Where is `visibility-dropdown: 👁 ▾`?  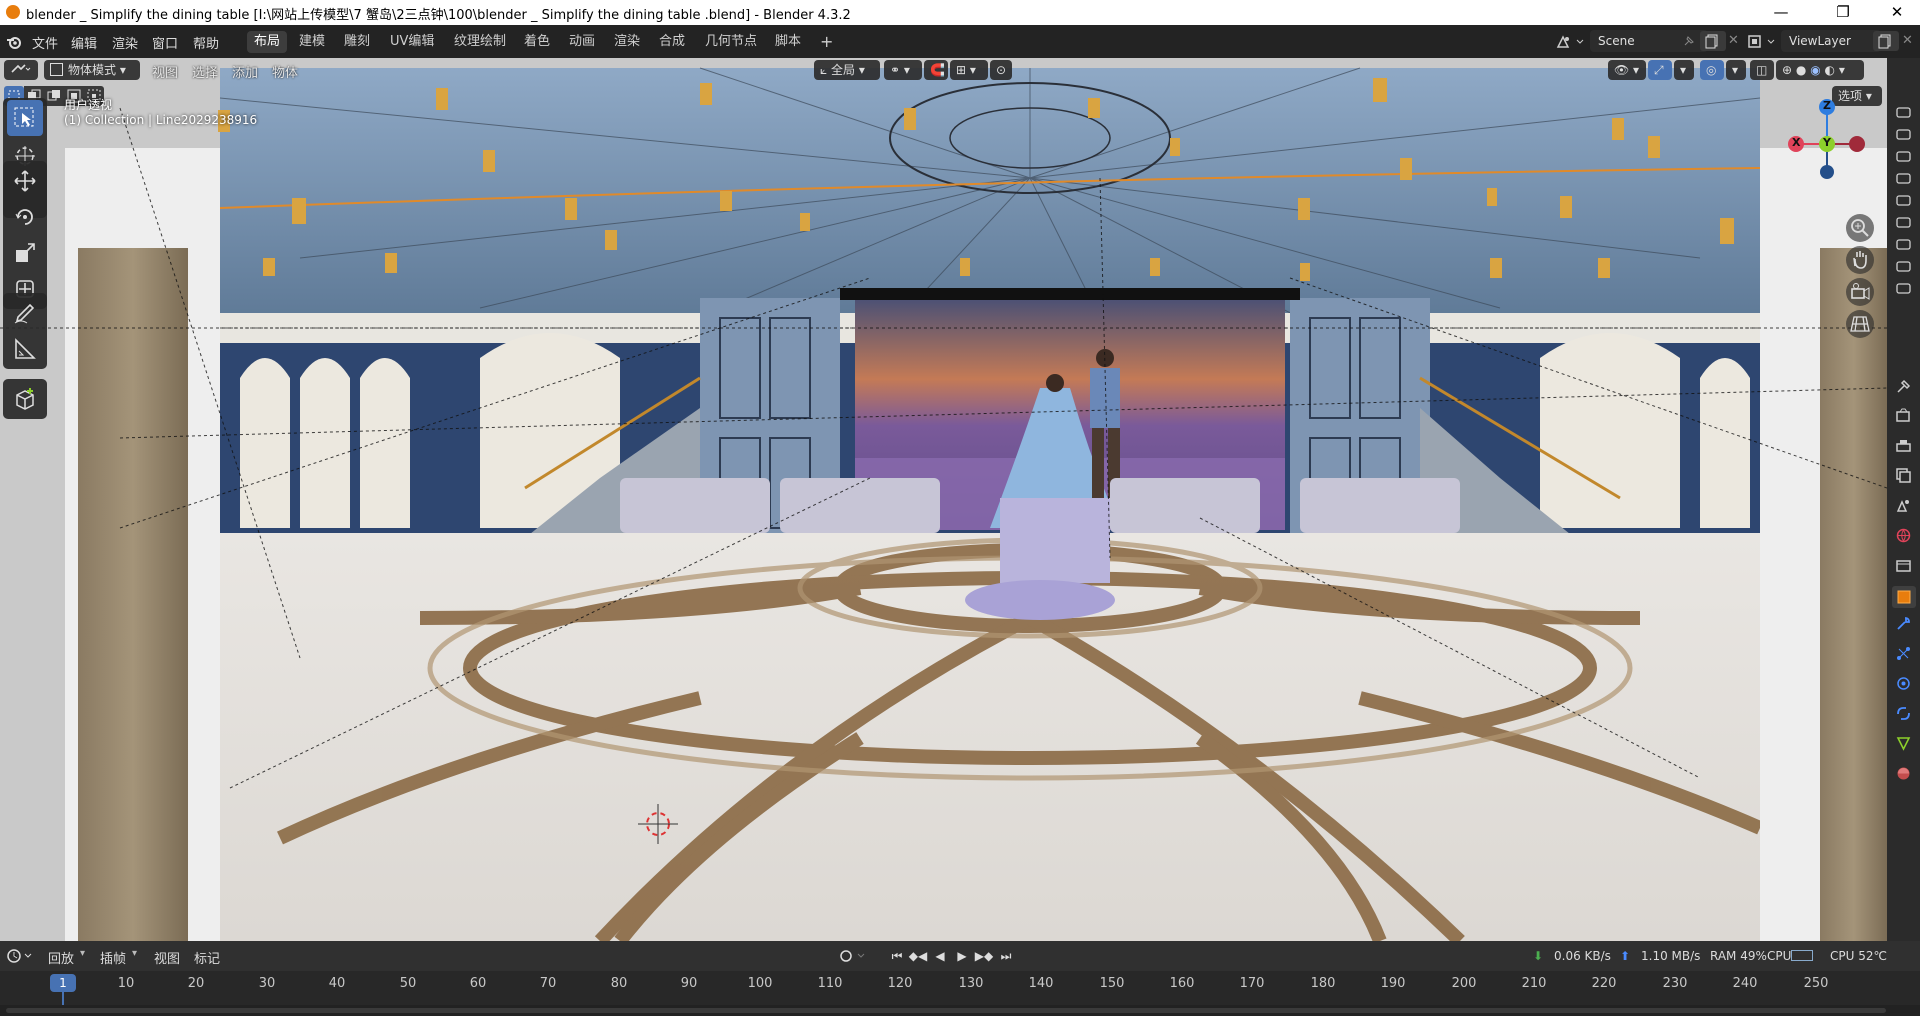
visibility-dropdown: 👁 ▾ is located at coordinates (1627, 70).